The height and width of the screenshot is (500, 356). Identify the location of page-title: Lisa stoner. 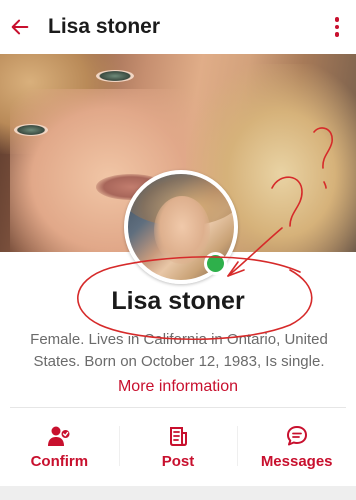
(104, 26).